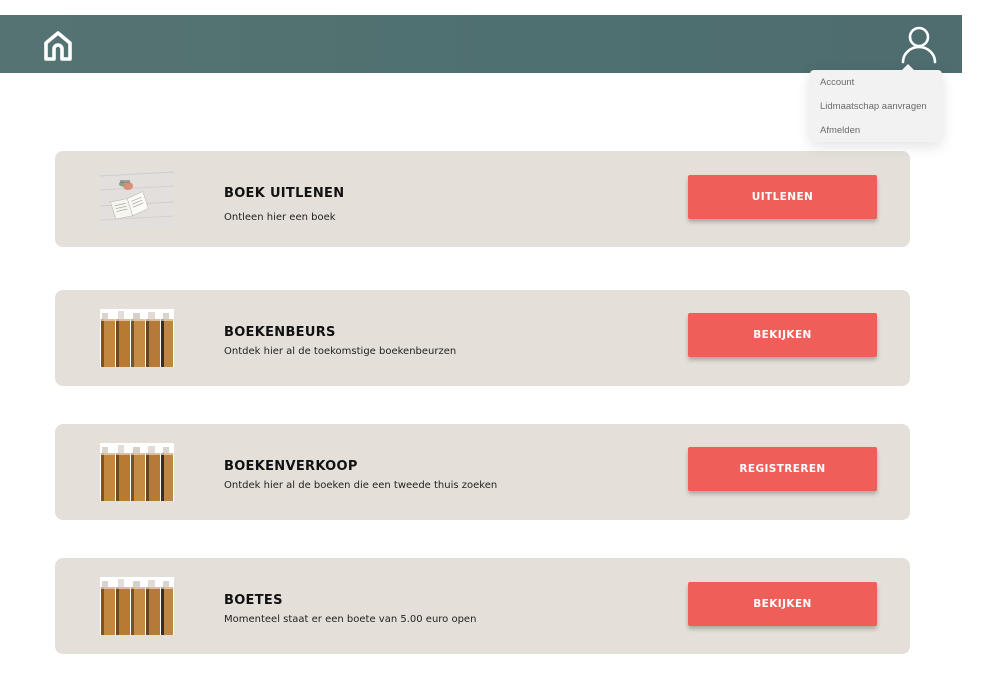 This screenshot has height=699, width=1000. Describe the element at coordinates (280, 217) in the screenshot. I see `card-description: Ontleen hier een boek` at that location.